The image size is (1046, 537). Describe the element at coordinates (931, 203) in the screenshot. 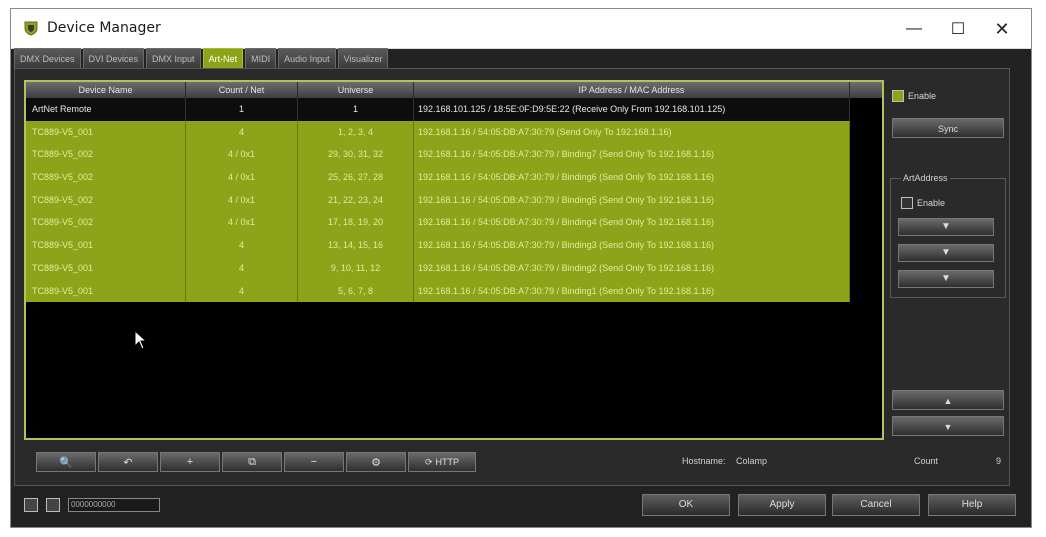

I see `artaddress-enable-label: Enable` at that location.